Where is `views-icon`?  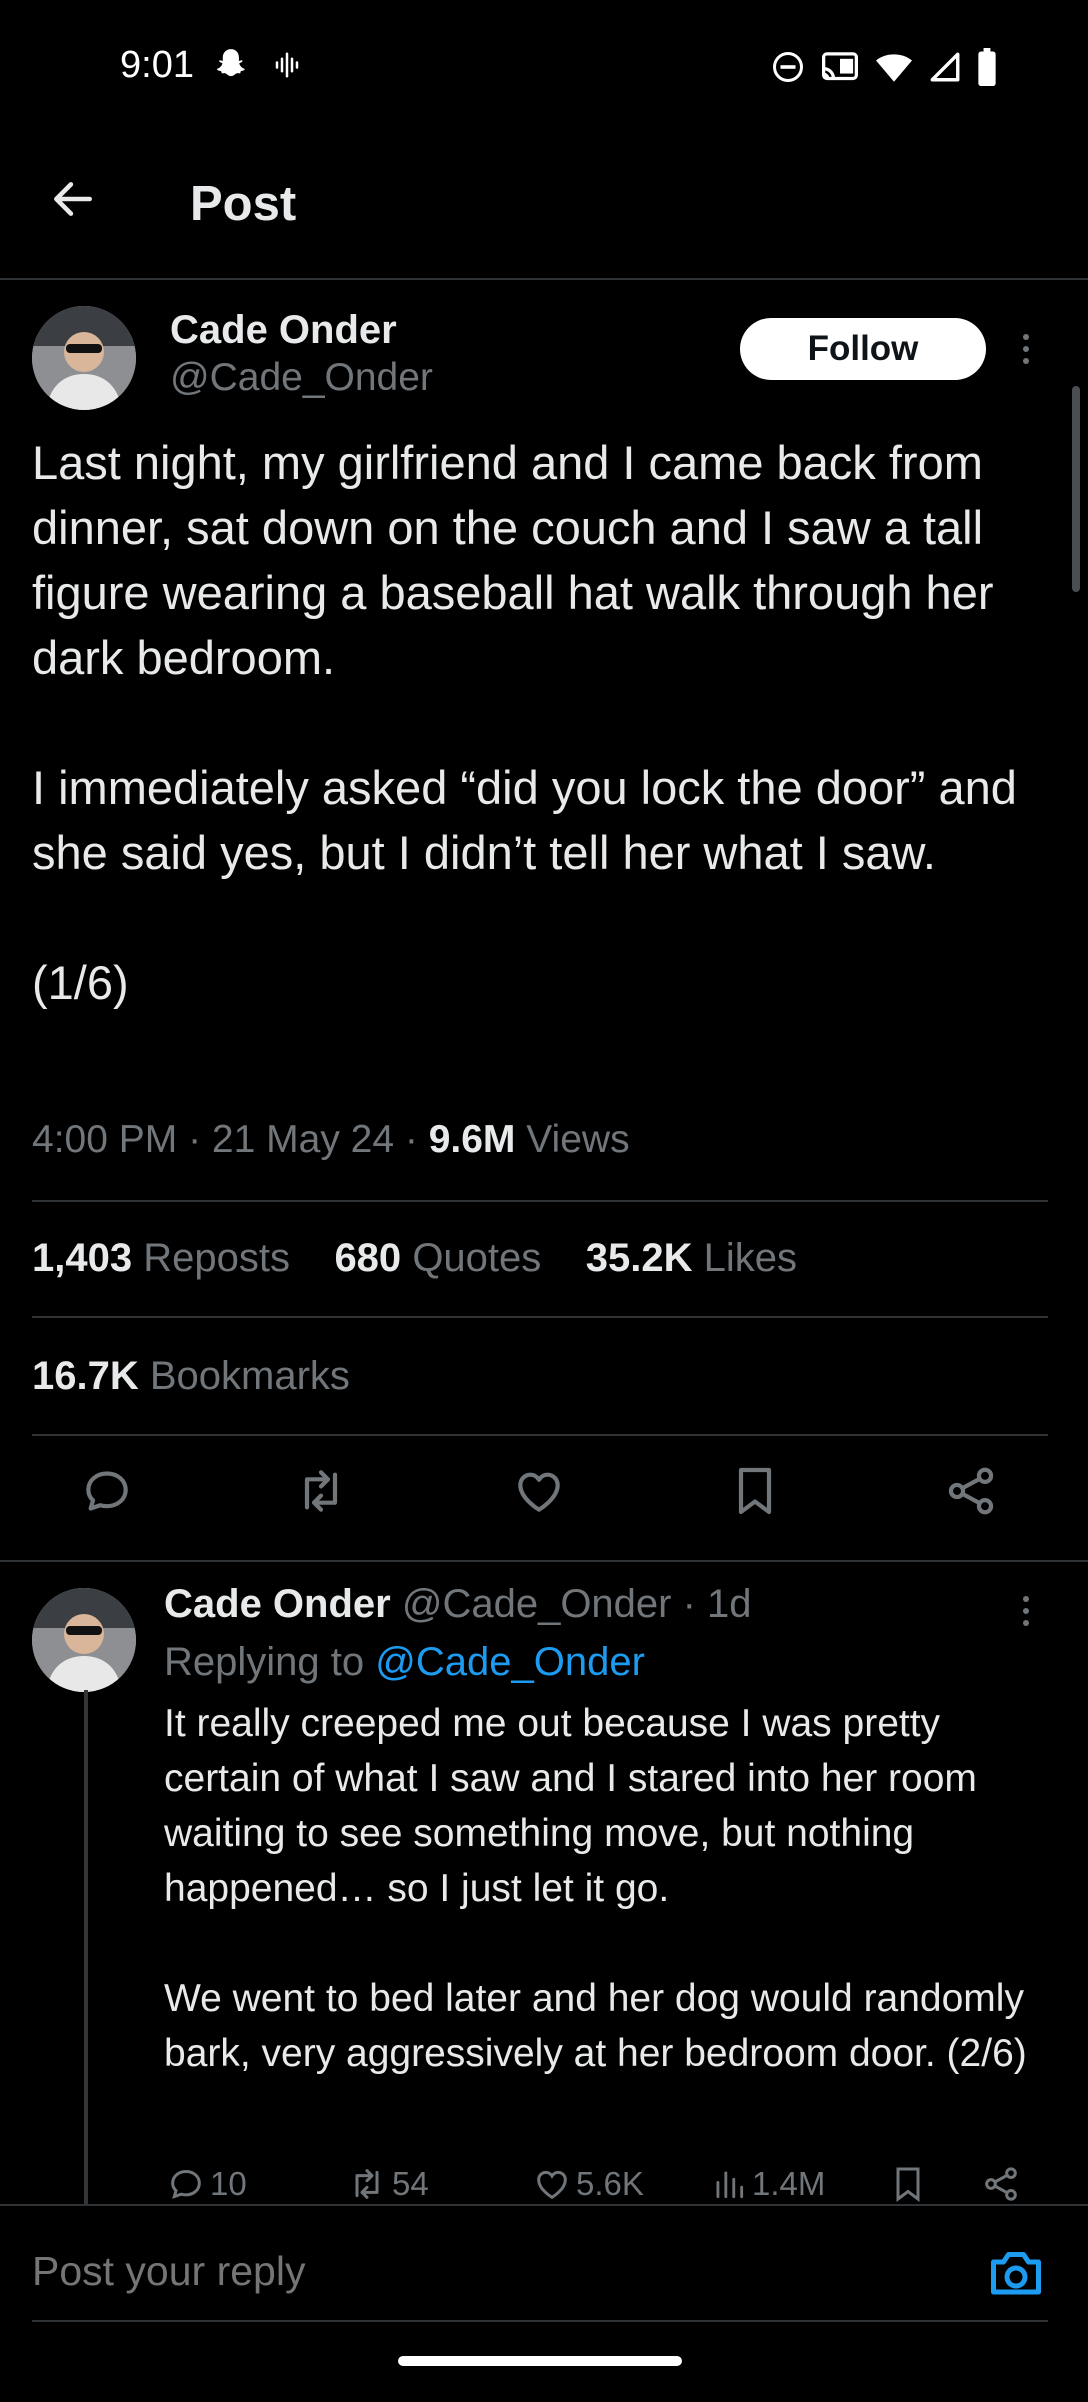 views-icon is located at coordinates (730, 2185).